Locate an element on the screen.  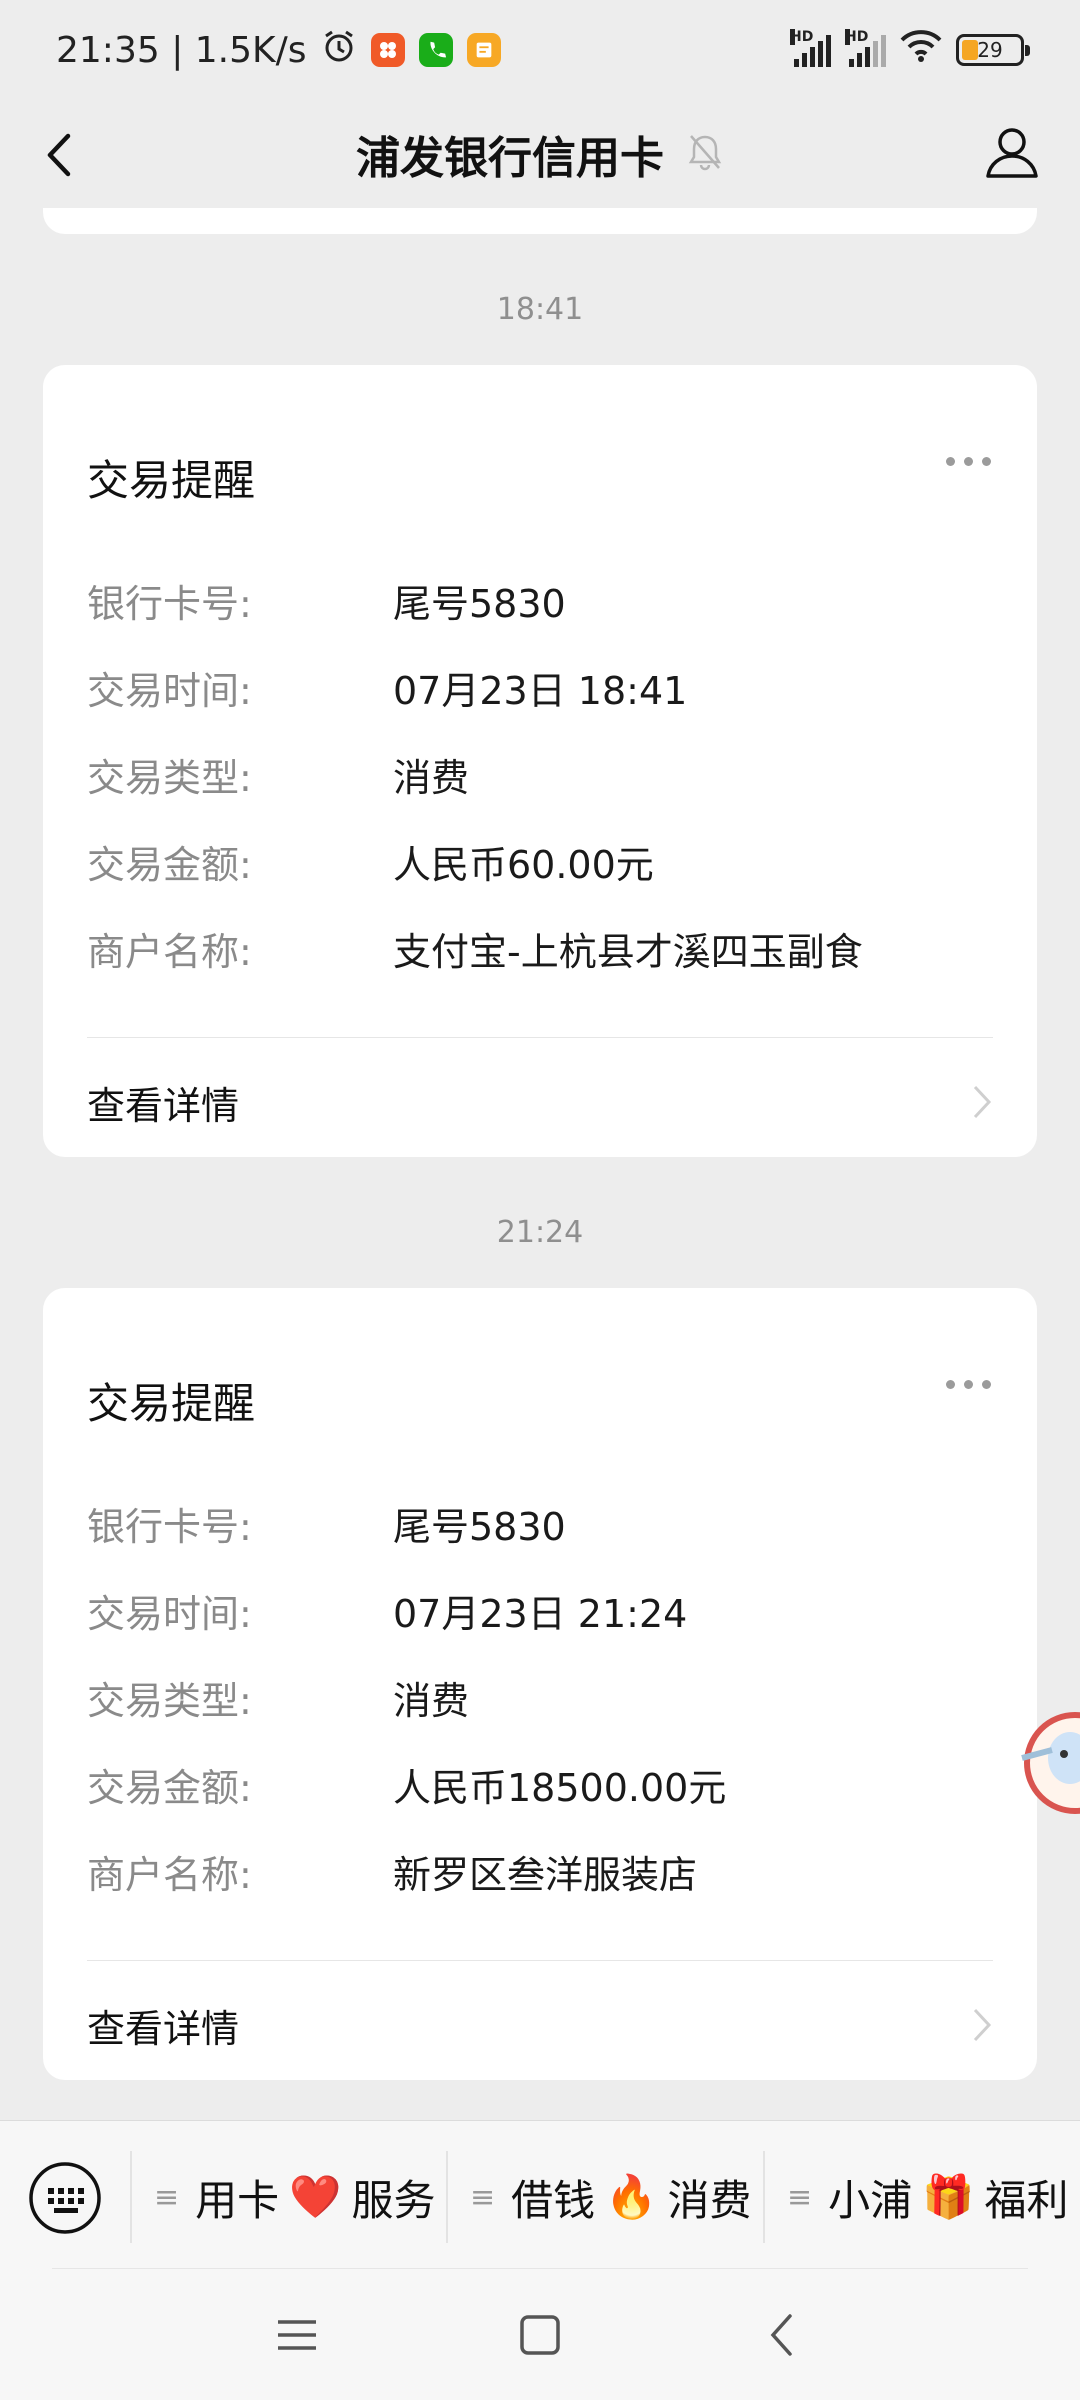
service-menu: ≡ 用卡 ❤️ 服务 ≡ 借钱 🔥 消费 ≡ 小浦 🎁 福利 is located at coordinates (540, 2195).